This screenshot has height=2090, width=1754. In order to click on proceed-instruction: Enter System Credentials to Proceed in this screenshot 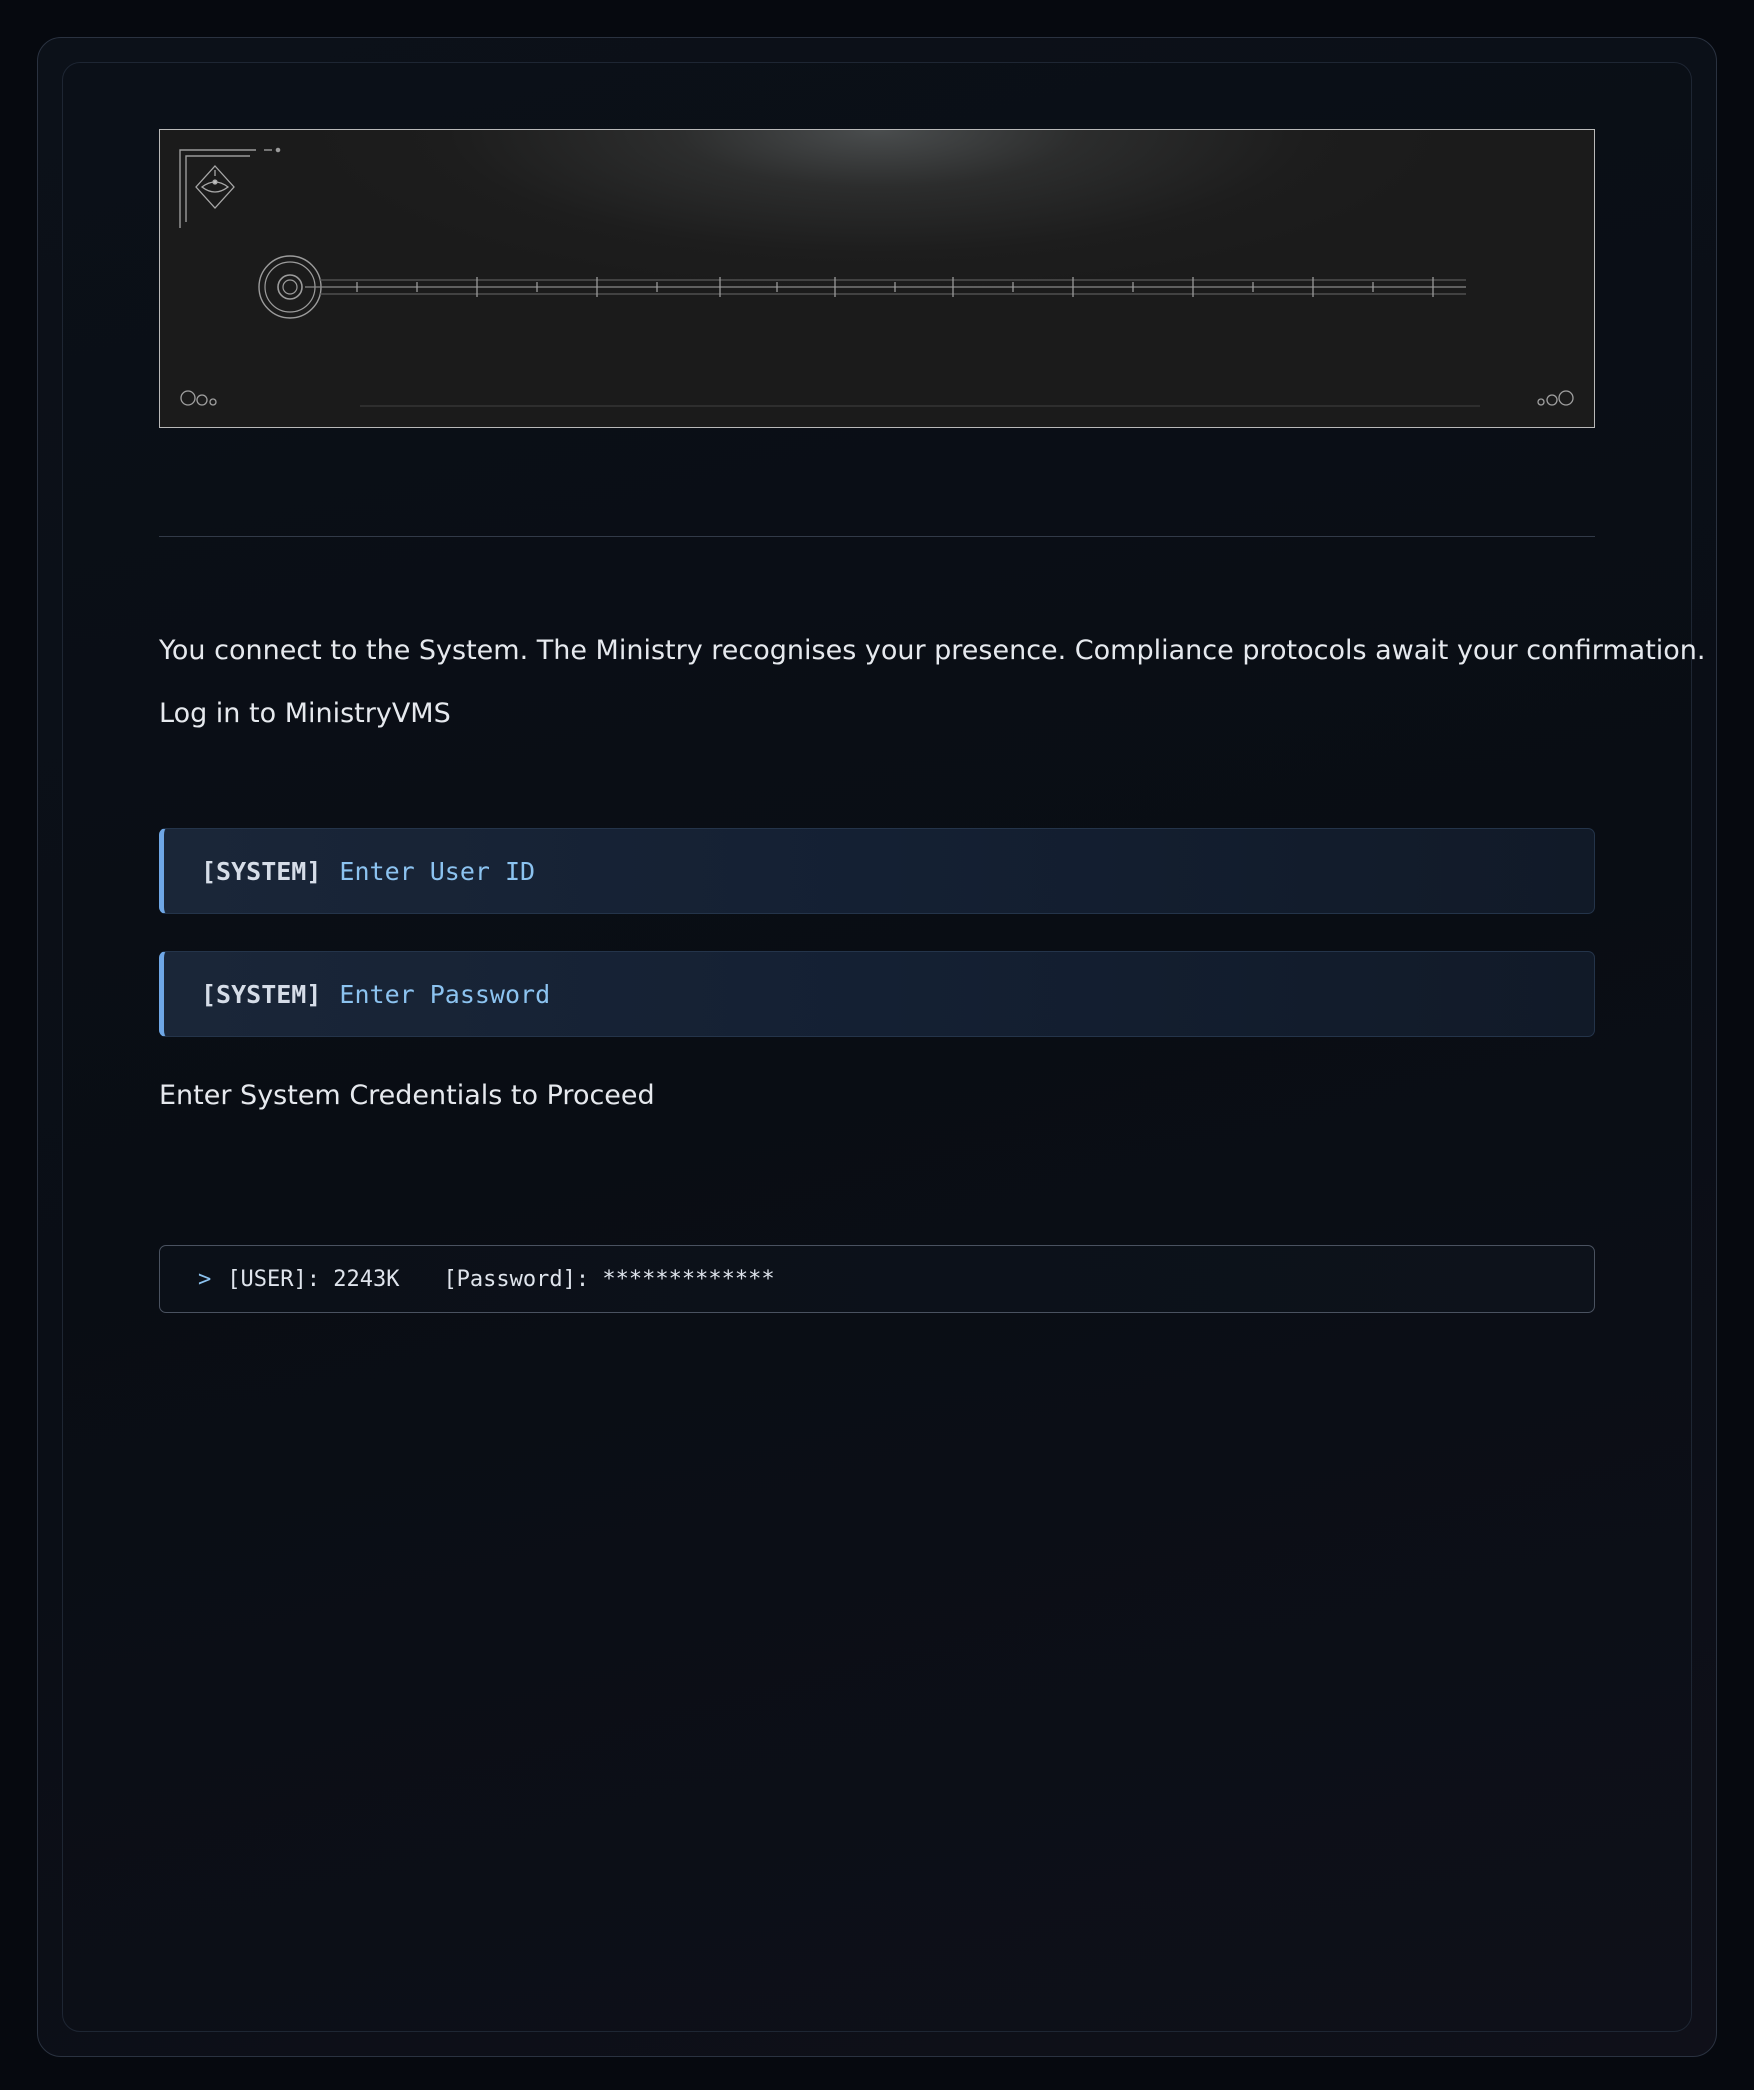, I will do `click(407, 1095)`.